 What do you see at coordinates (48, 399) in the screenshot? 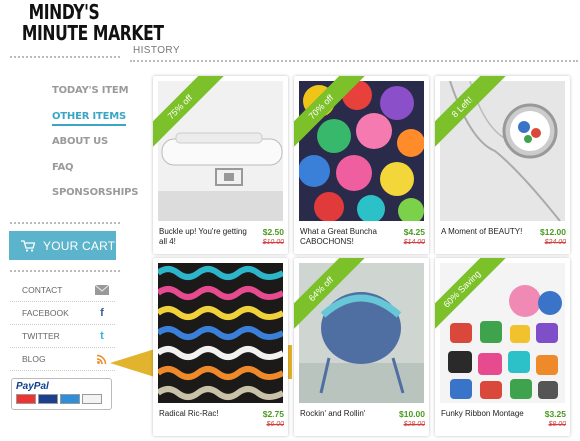
I see `visa-icon` at bounding box center [48, 399].